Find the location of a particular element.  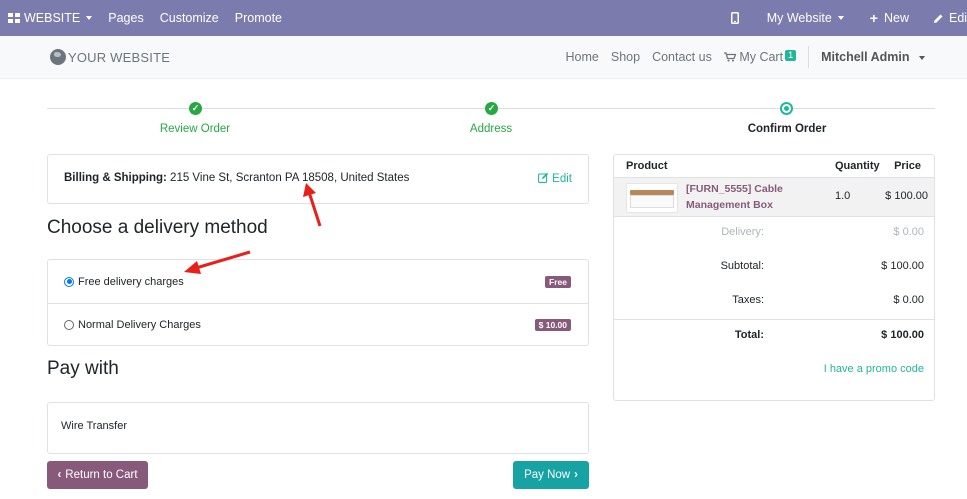

my-website-menu: My Website is located at coordinates (805, 18).